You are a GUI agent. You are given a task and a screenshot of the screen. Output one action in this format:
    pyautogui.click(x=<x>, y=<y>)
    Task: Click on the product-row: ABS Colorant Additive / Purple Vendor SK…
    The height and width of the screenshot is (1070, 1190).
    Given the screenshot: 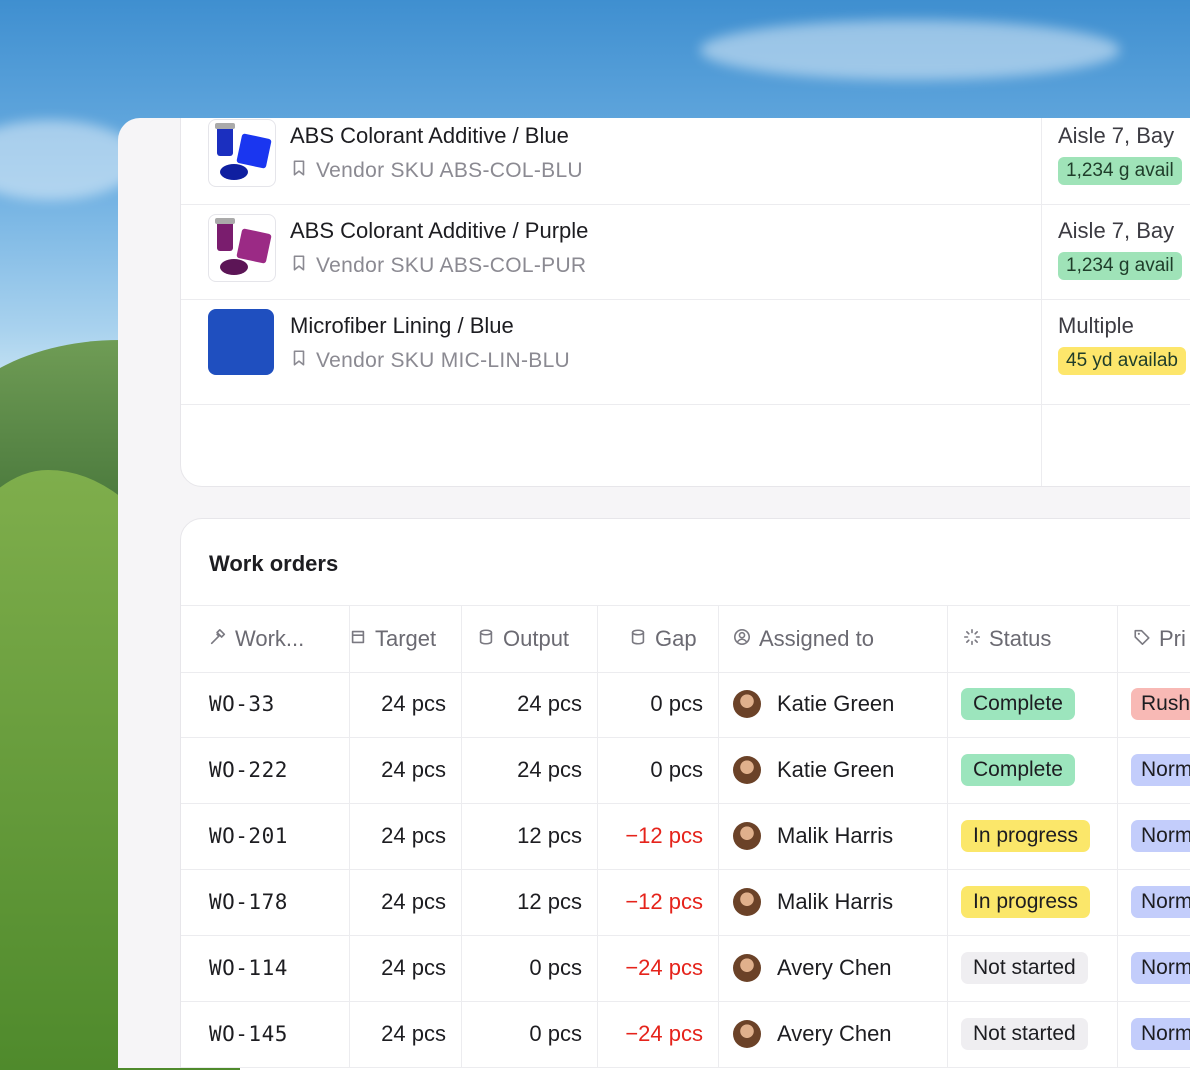 What is the action you would take?
    pyautogui.click(x=685, y=252)
    